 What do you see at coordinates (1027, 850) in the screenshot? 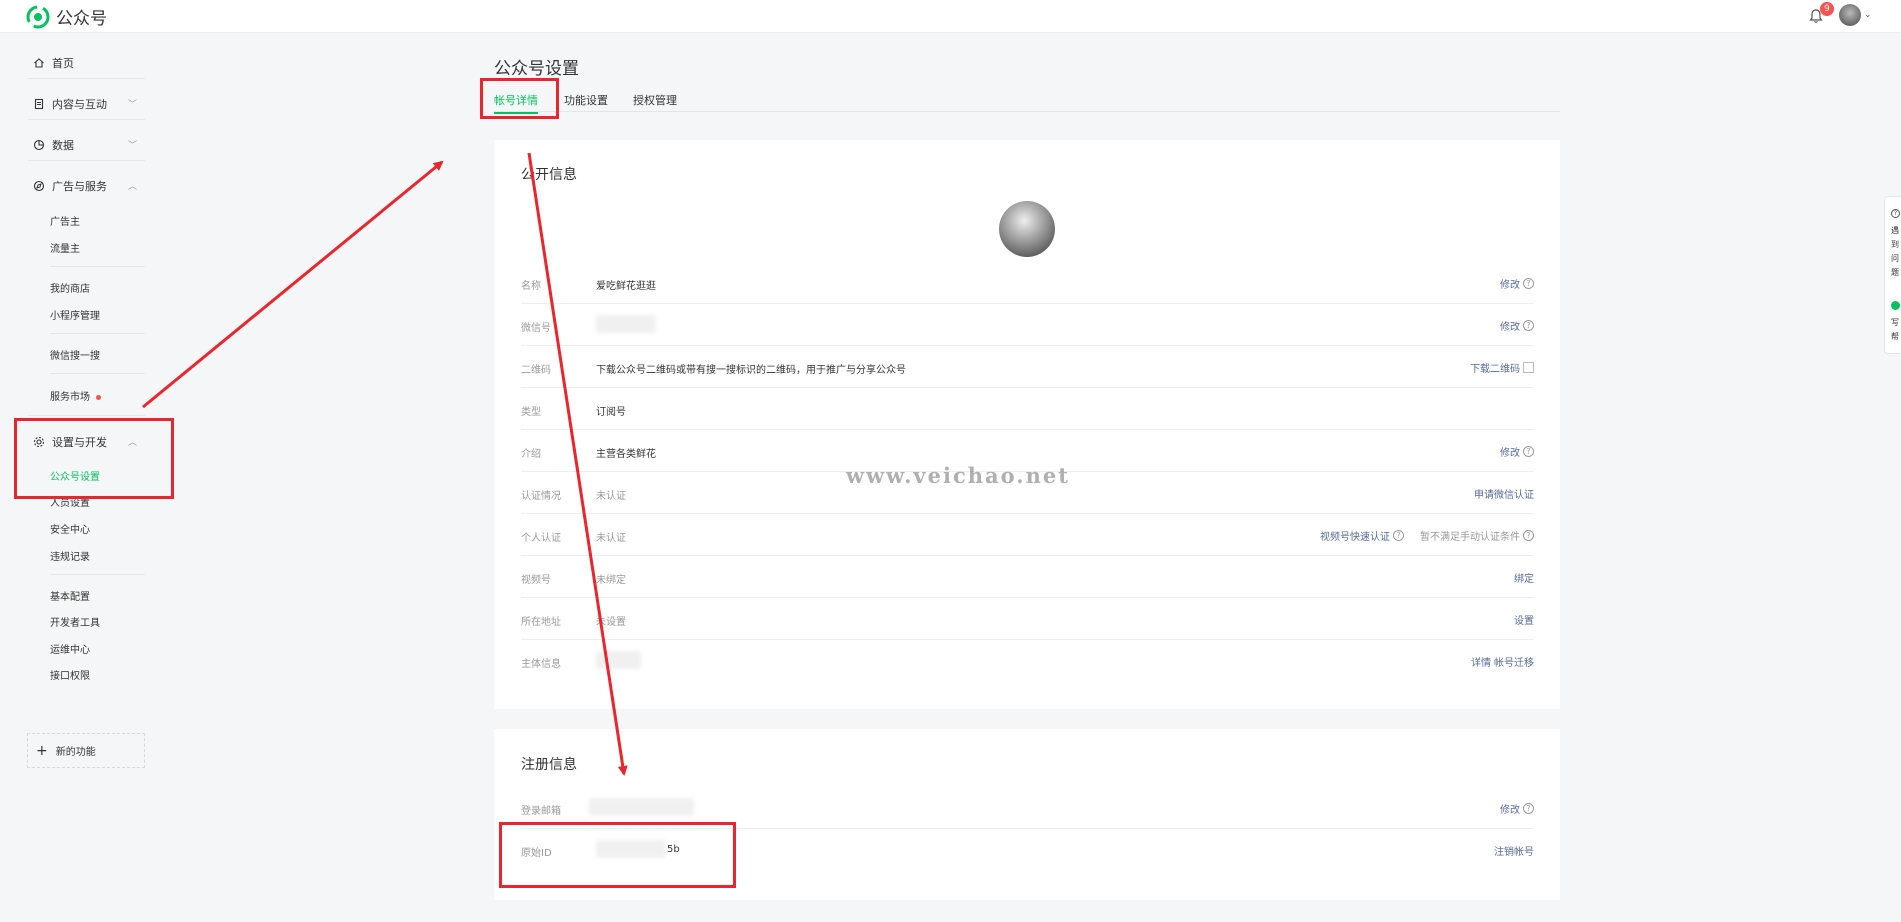
I see `info-row-original-id: 原始ID 5b 注销帐号` at bounding box center [1027, 850].